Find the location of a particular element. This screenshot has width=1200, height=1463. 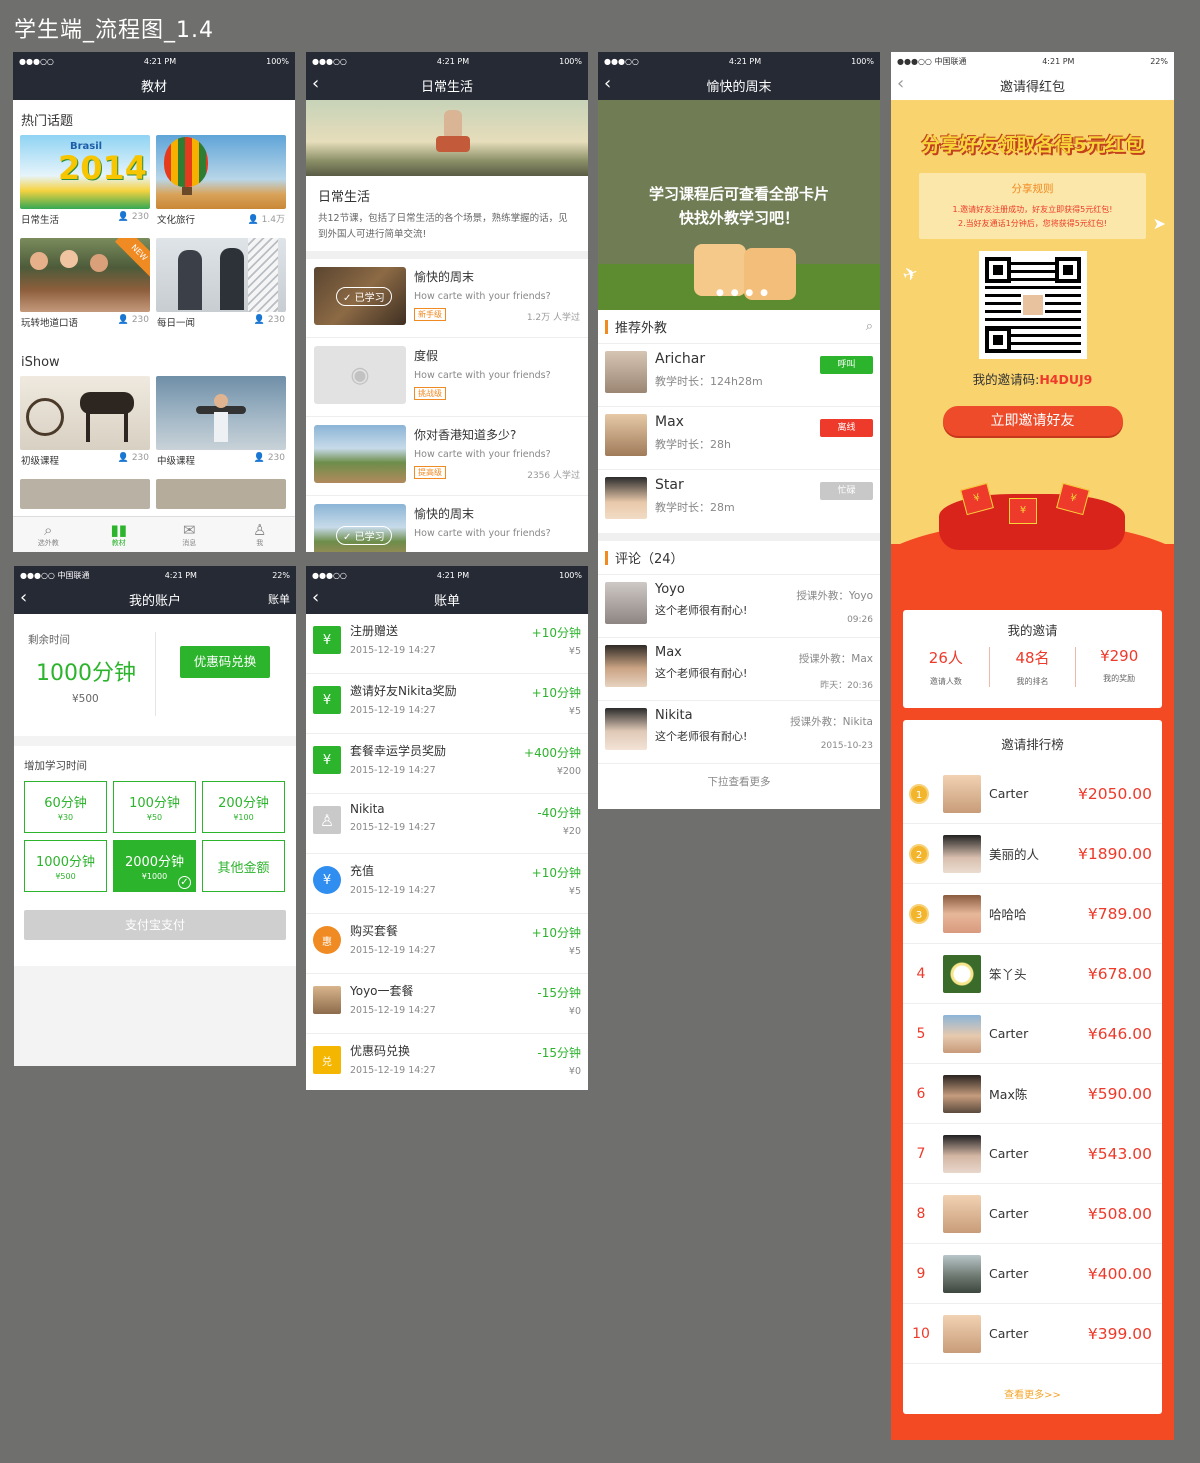

teacher-item: Arichar 教学时长：124h28m 呼叫 is located at coordinates (739, 375).